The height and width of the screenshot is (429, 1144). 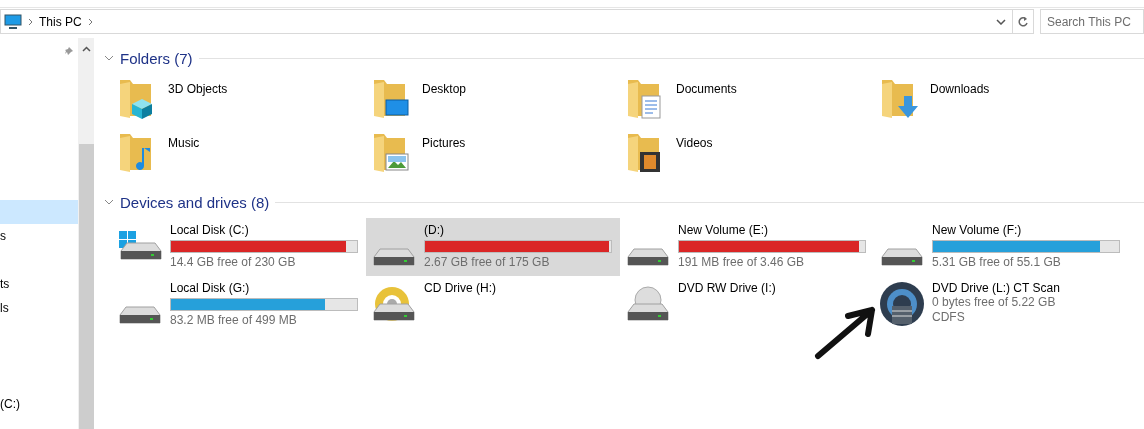 I want to click on scanner-ring-icon, so click(x=902, y=304).